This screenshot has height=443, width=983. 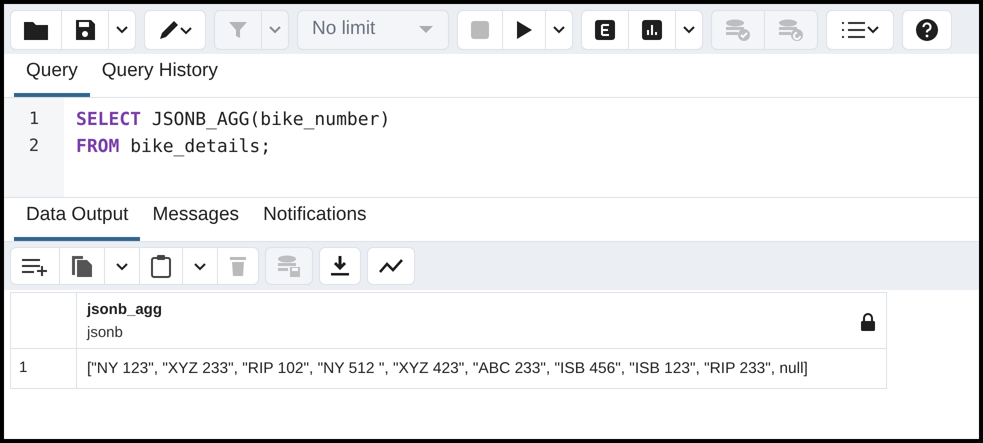 What do you see at coordinates (34, 146) in the screenshot?
I see `line-number: 2` at bounding box center [34, 146].